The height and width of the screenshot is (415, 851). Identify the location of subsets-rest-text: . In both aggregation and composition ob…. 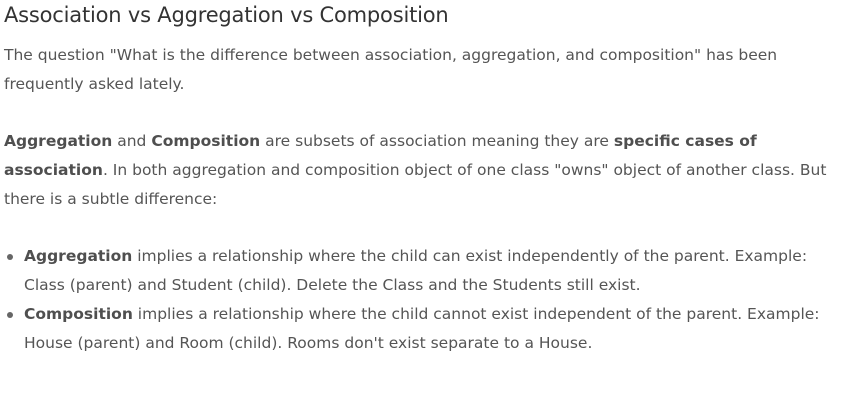
(415, 184).